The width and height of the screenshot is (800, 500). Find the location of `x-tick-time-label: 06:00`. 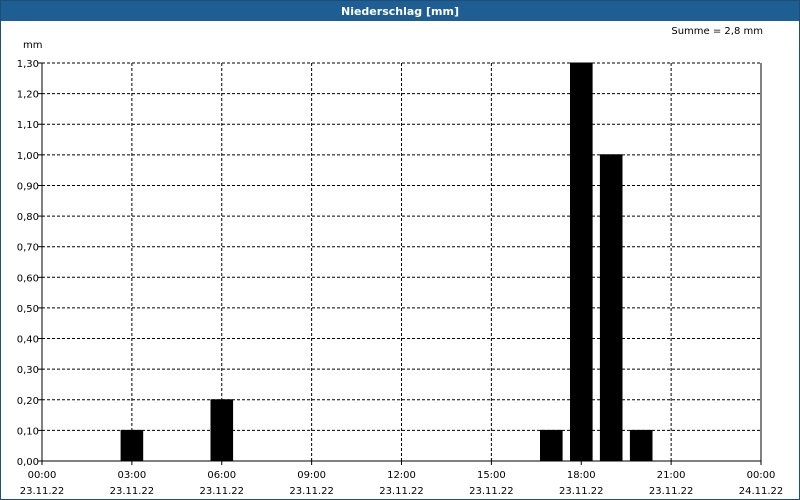

x-tick-time-label: 06:00 is located at coordinates (221, 475).